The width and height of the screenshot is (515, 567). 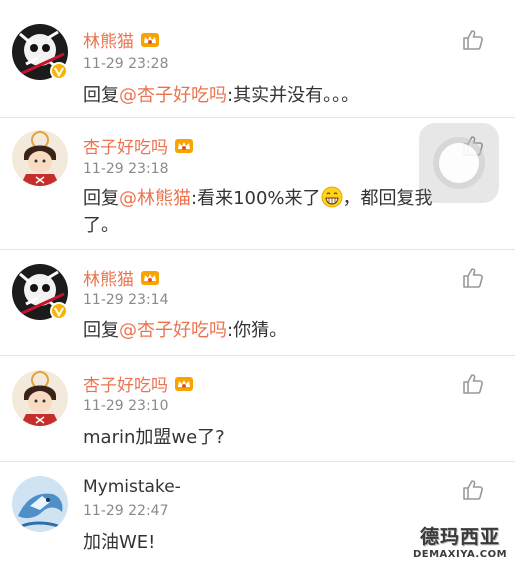 I want to click on comment-text: 回复@杏子好吃吗:你猜。, so click(x=185, y=330).